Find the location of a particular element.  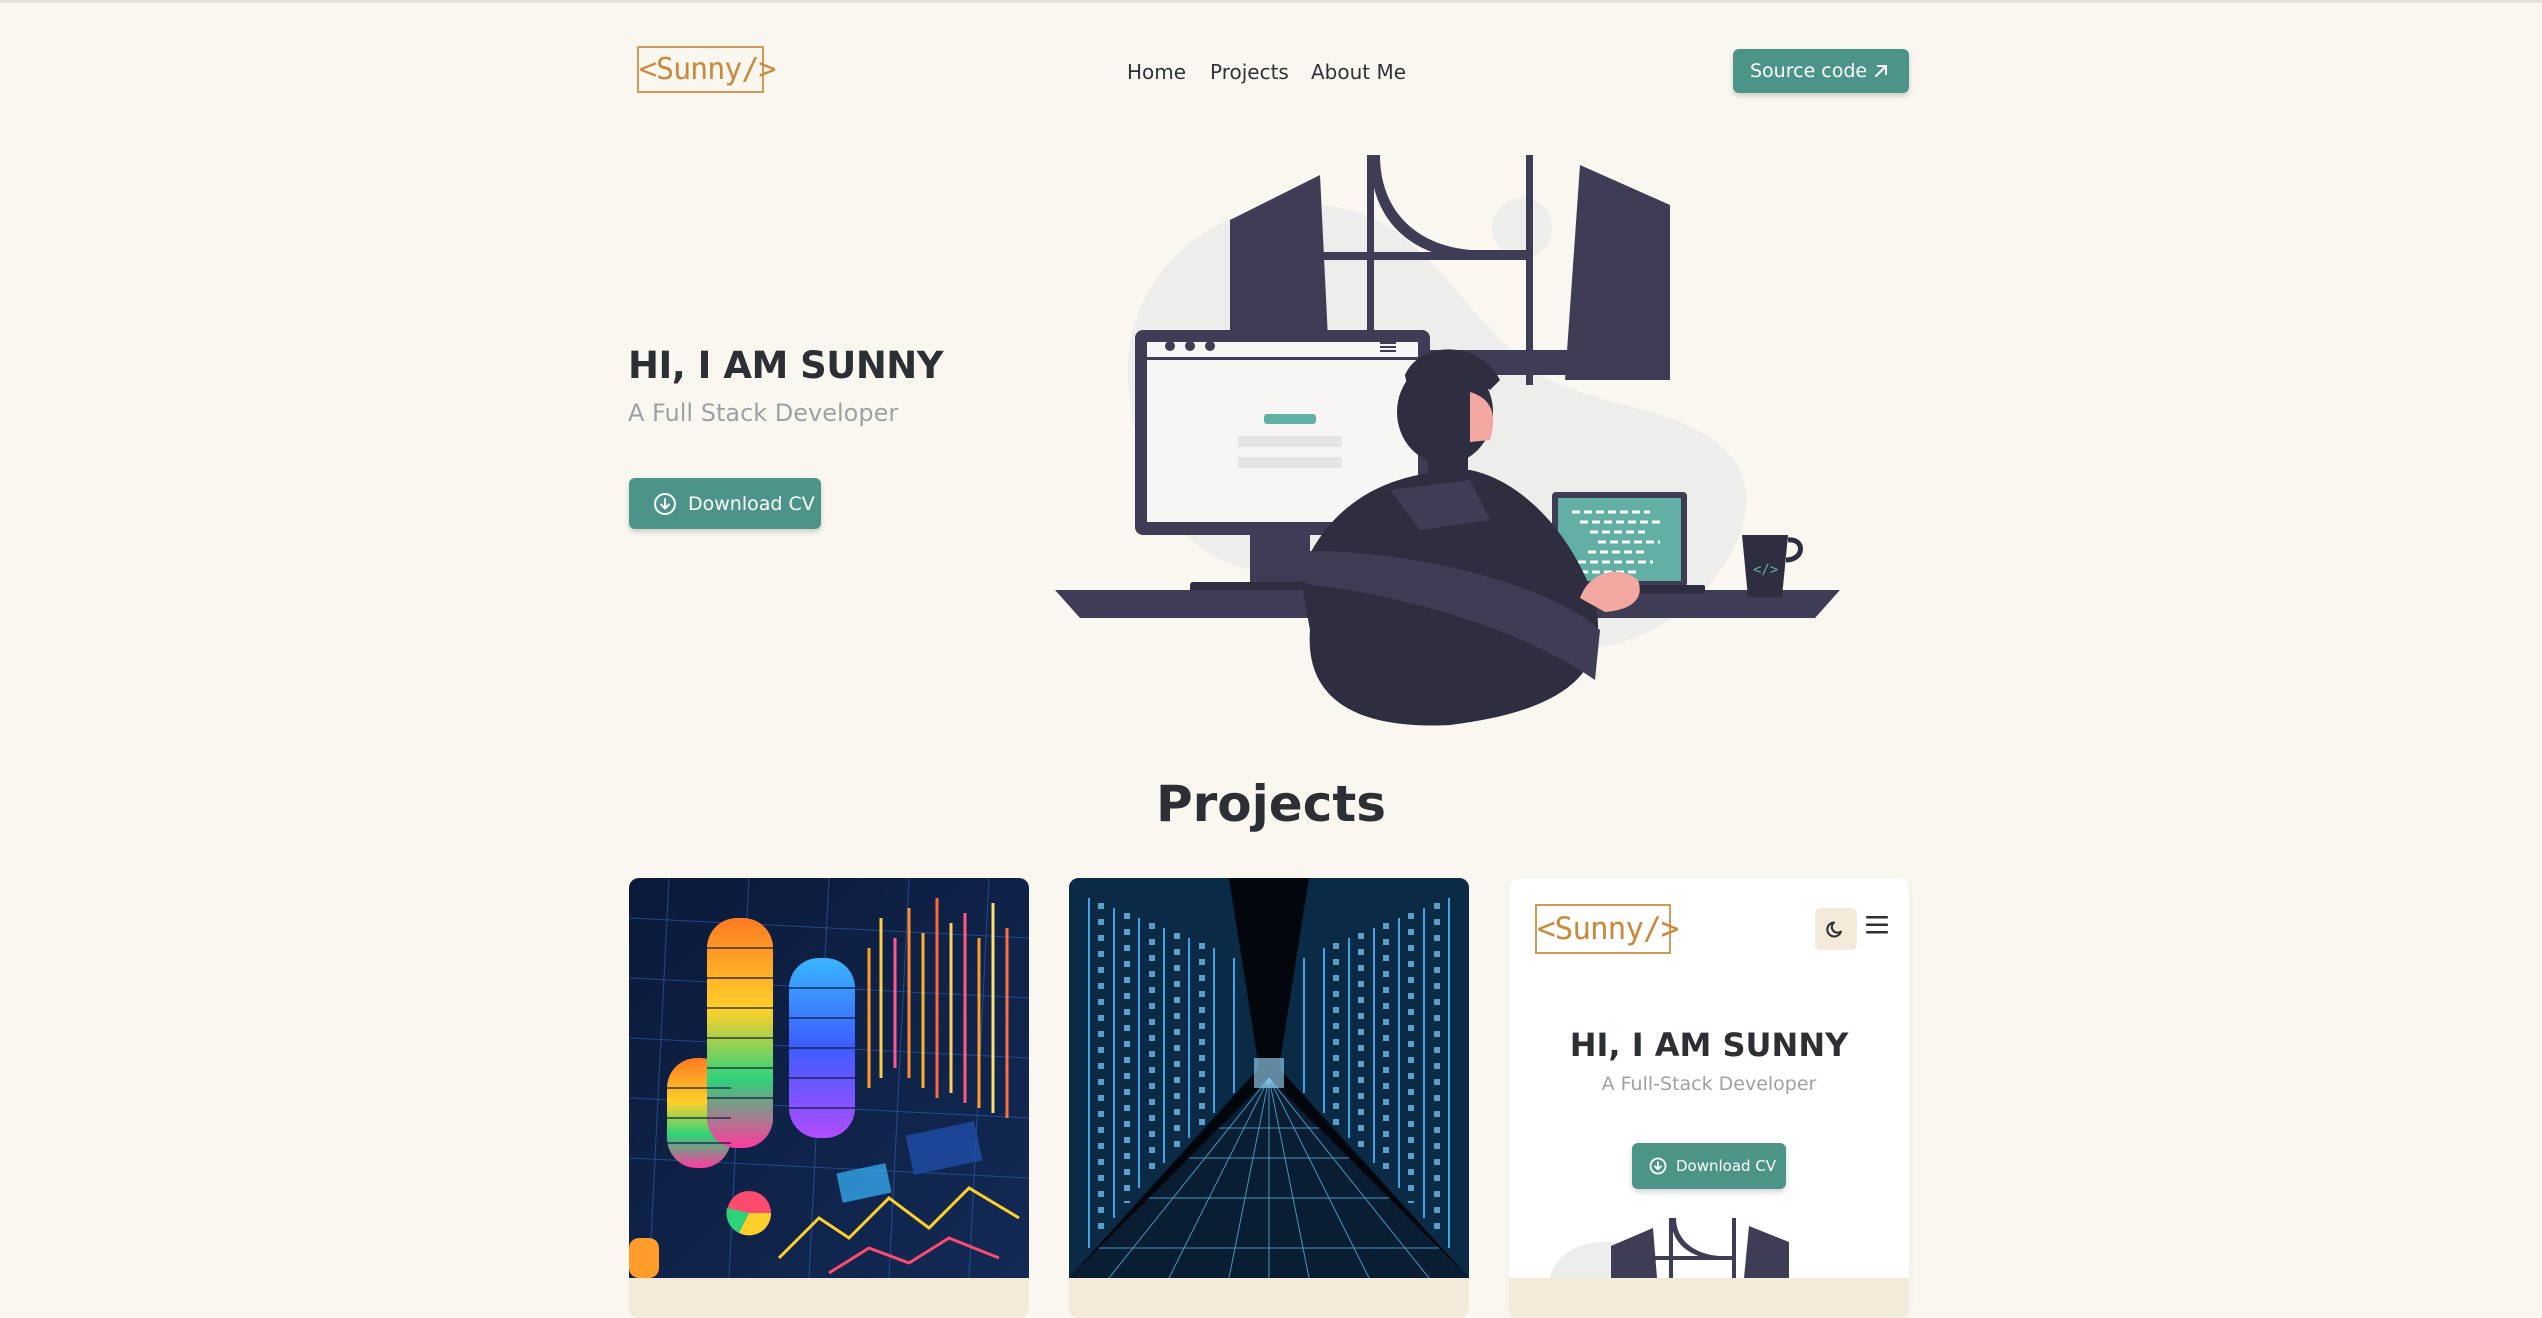

source-code-button: Source code is located at coordinates (1821, 71).